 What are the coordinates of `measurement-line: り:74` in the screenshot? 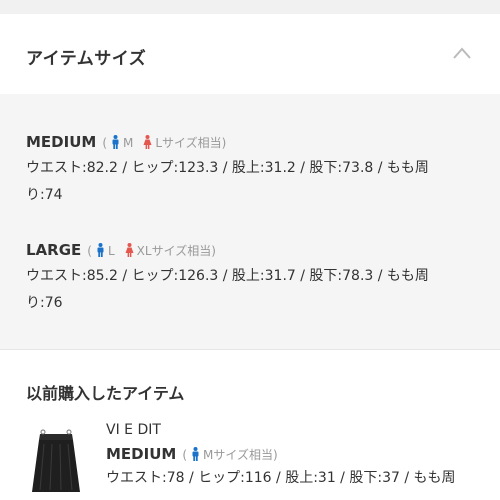 It's located at (44, 195).